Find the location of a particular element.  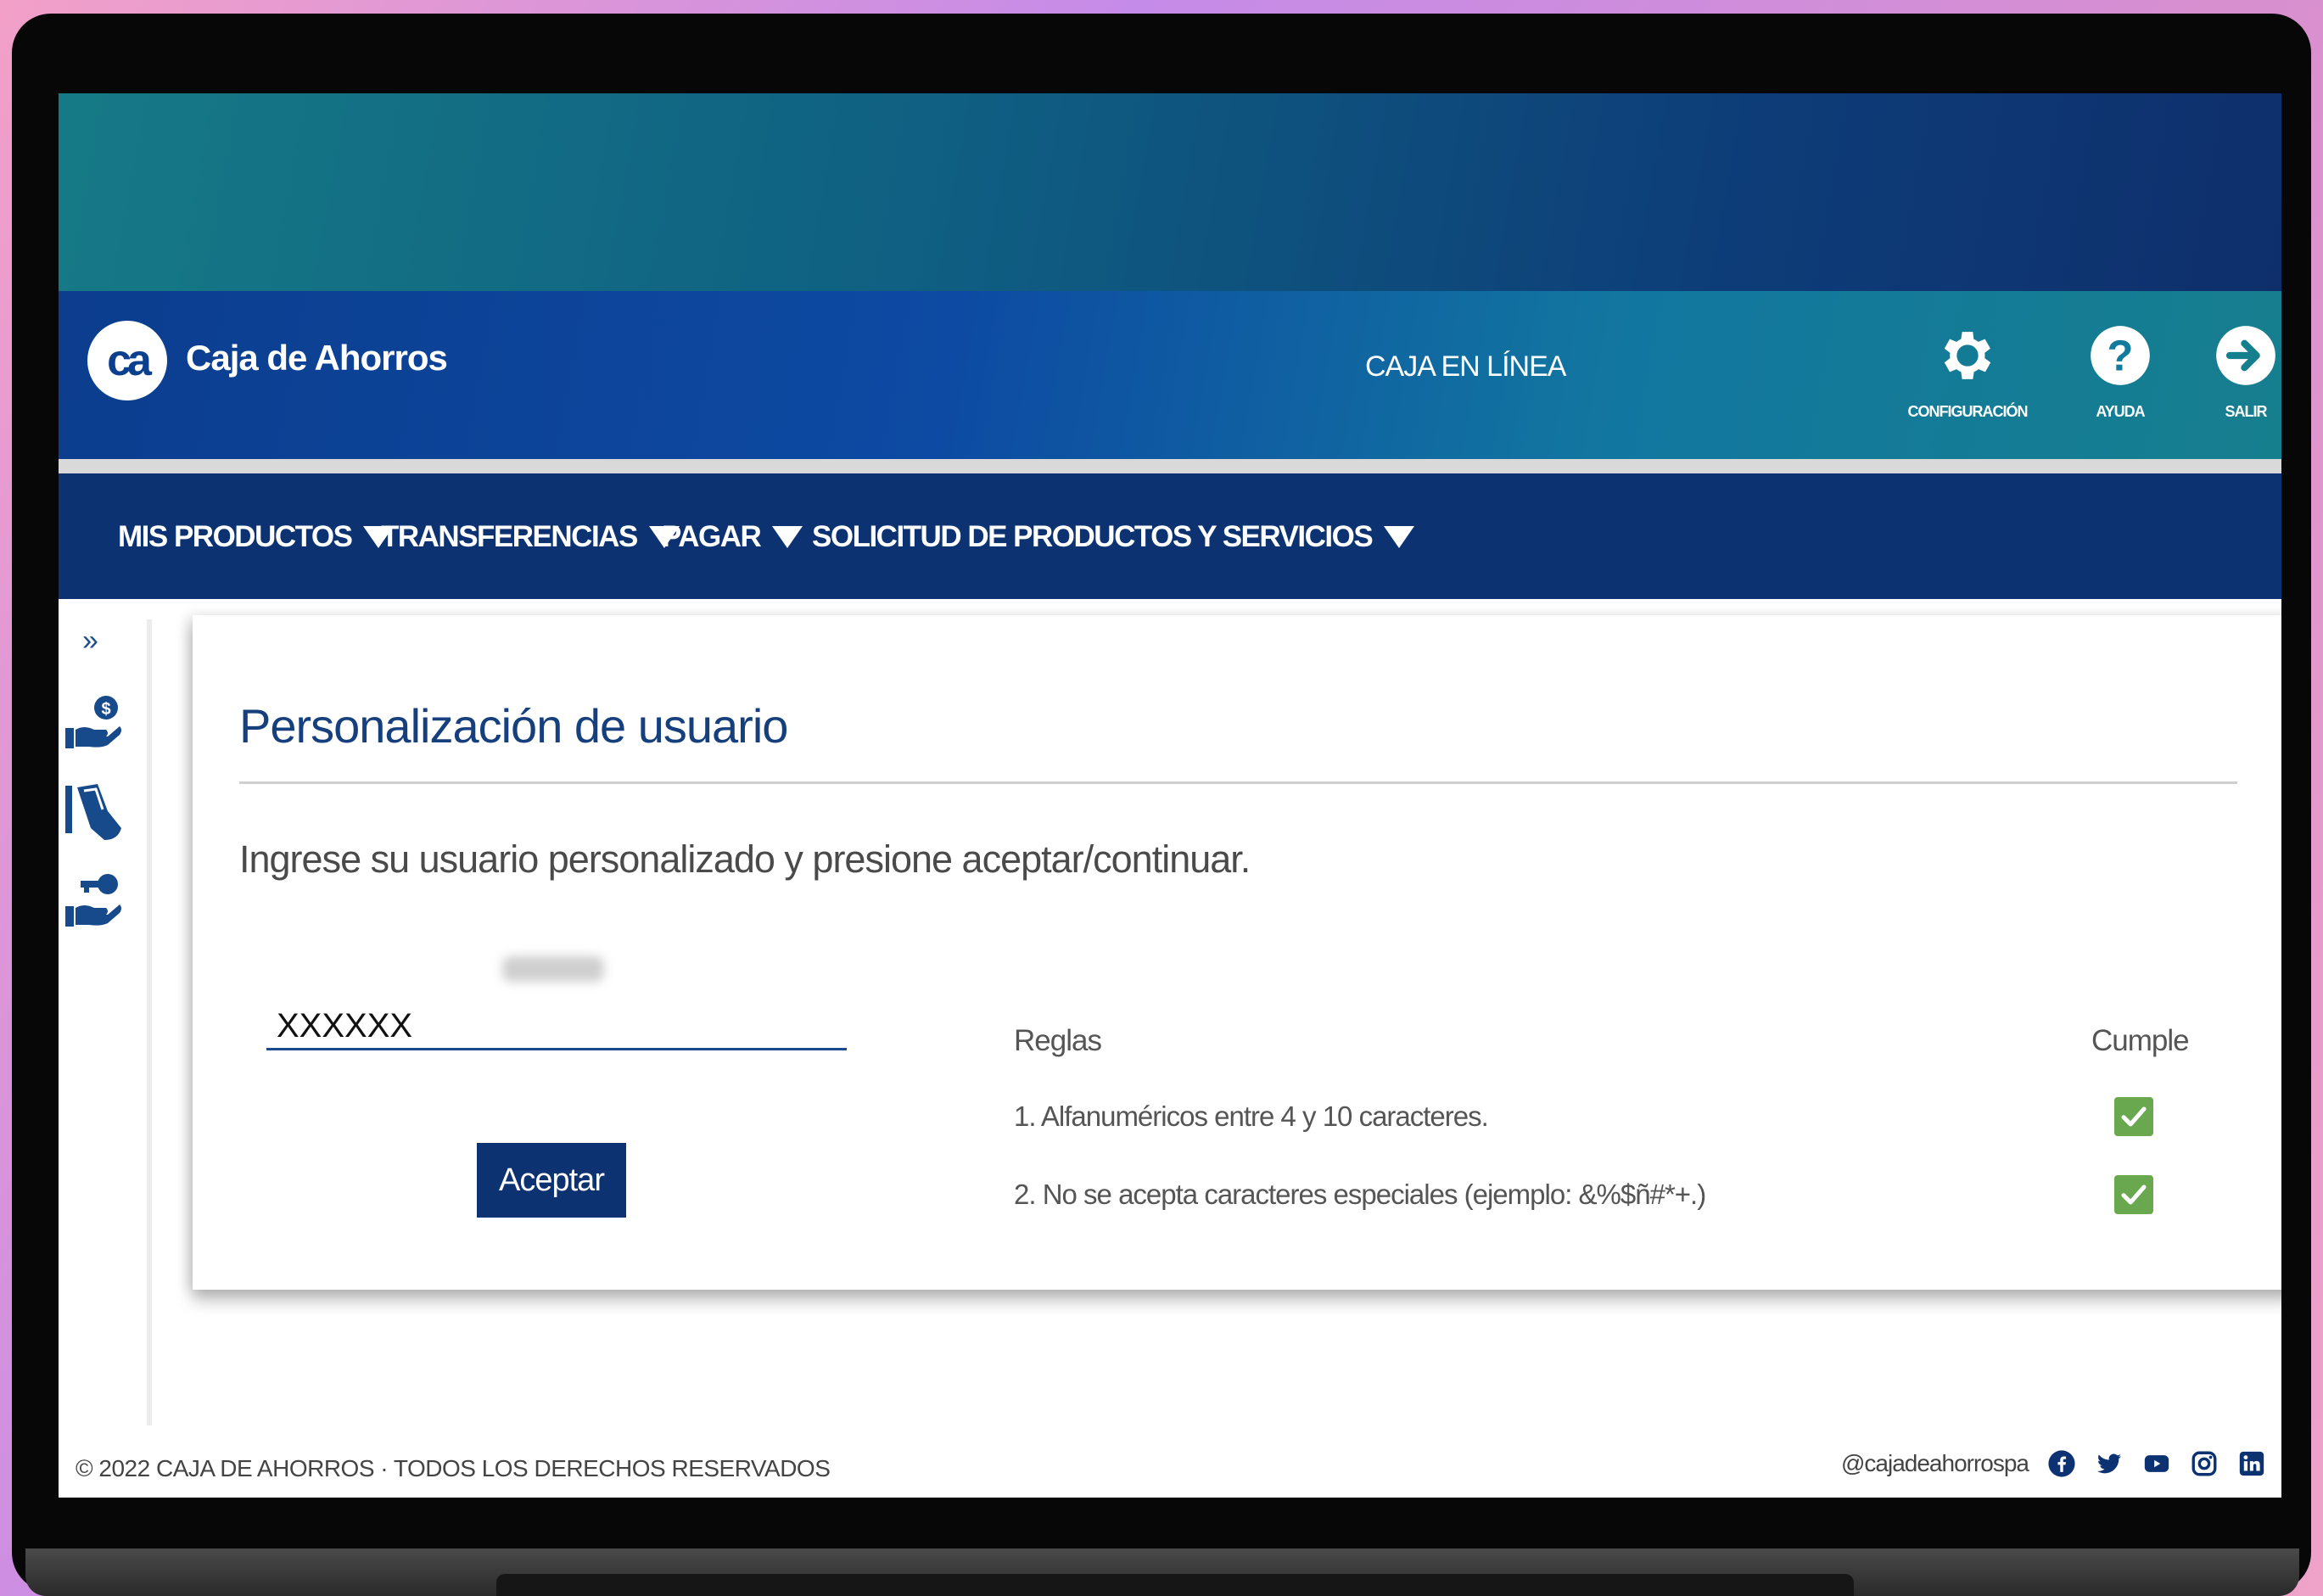

config-button: CONFIGURACIÓN is located at coordinates (1968, 372).